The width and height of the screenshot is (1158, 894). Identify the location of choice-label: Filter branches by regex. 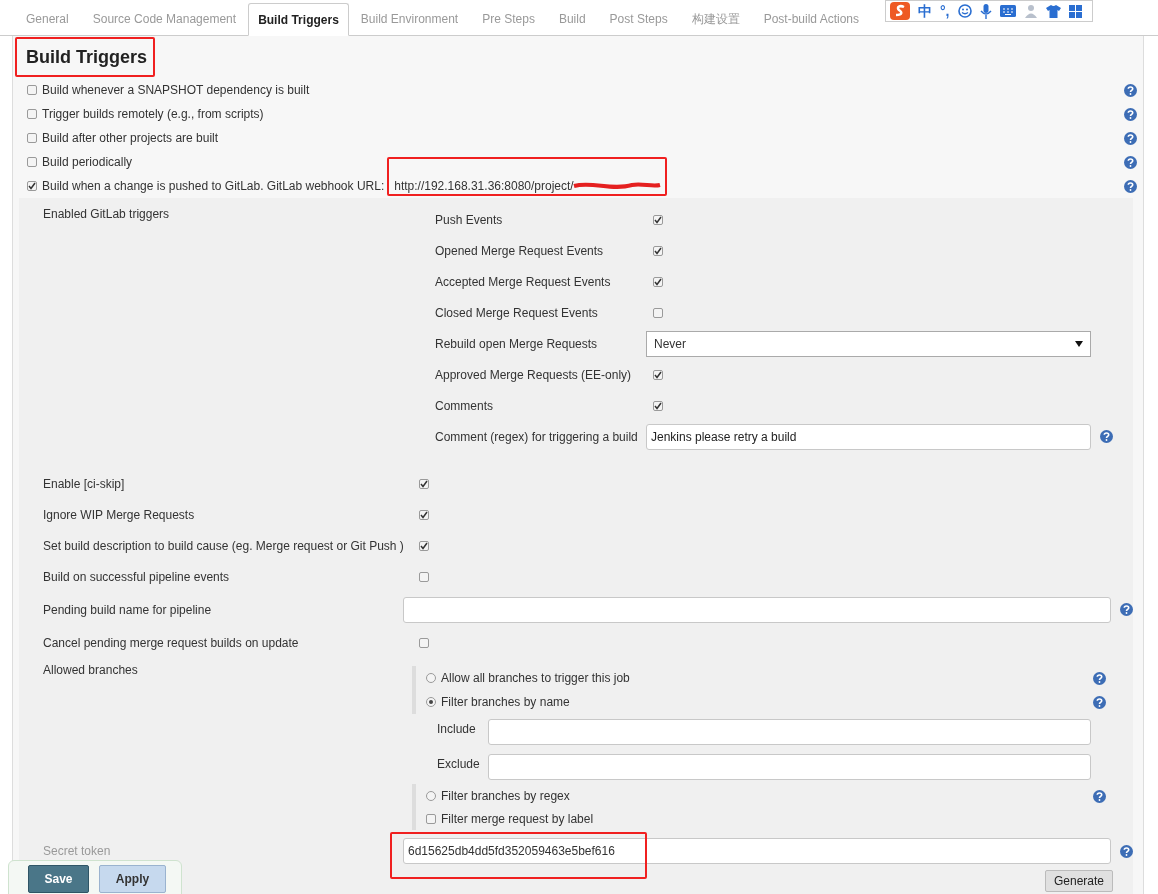
(506, 796).